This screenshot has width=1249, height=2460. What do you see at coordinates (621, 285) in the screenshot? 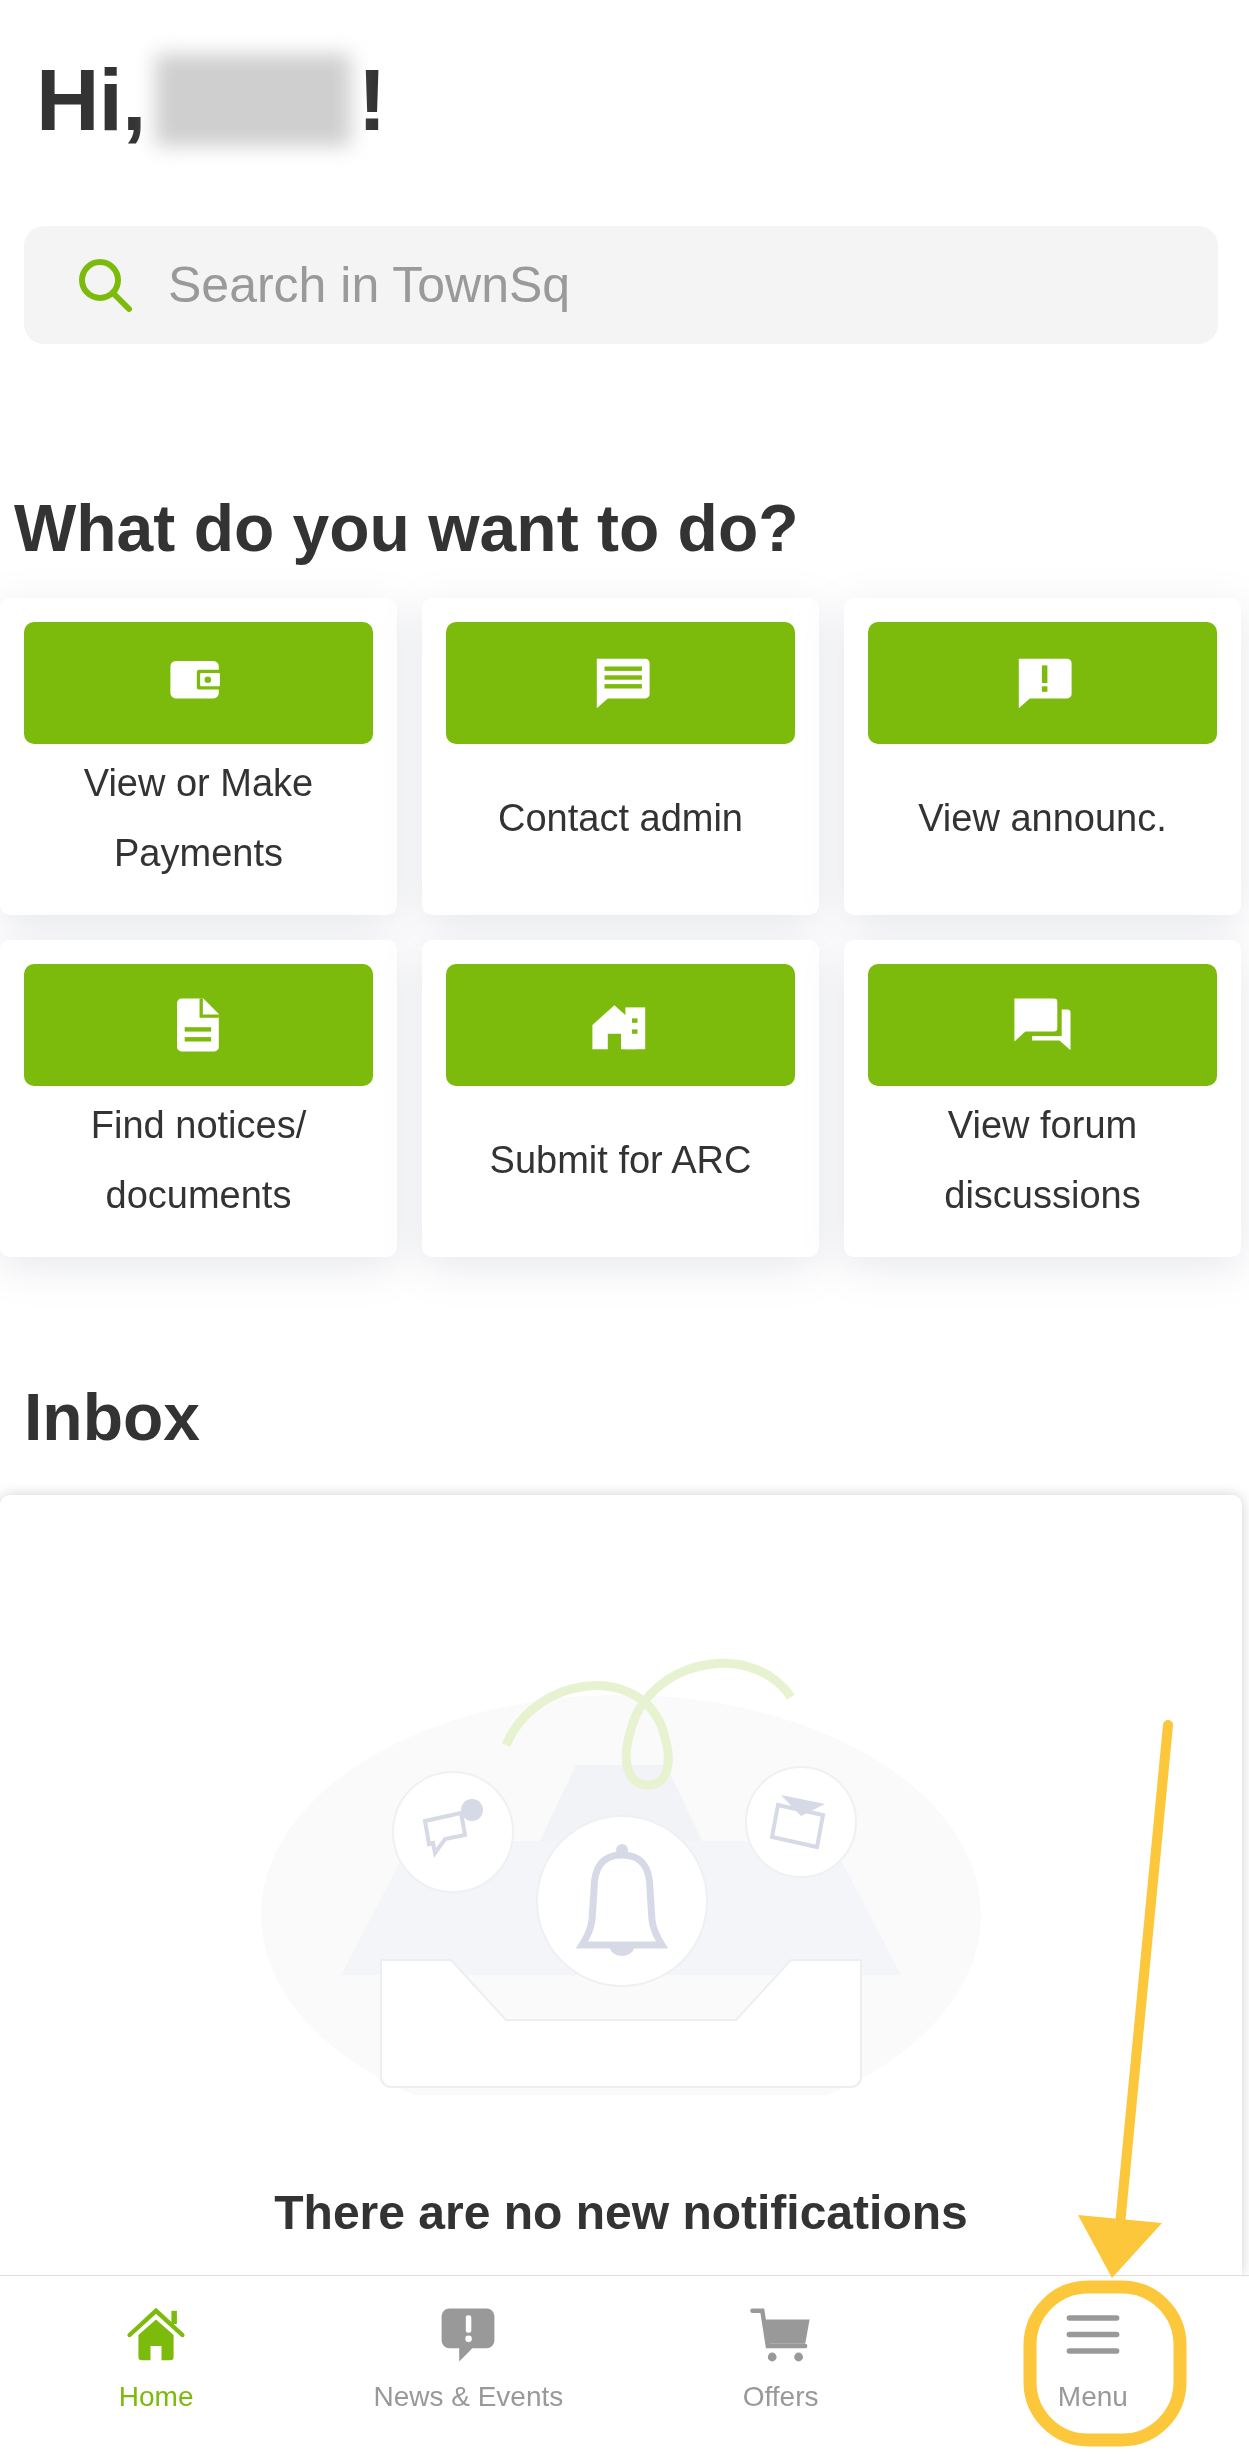
I see `search-field: Search in TownSq` at bounding box center [621, 285].